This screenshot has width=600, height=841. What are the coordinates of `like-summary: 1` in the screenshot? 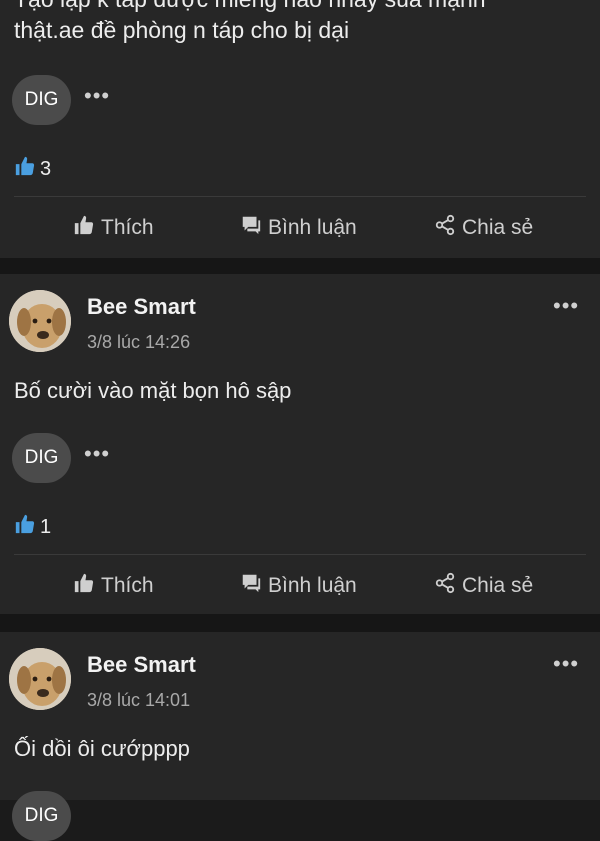 It's located at (32, 527).